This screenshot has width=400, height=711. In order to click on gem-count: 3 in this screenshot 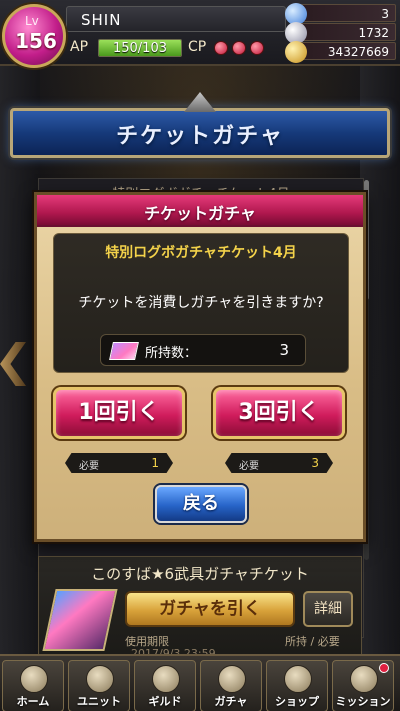, I will do `click(385, 14)`.